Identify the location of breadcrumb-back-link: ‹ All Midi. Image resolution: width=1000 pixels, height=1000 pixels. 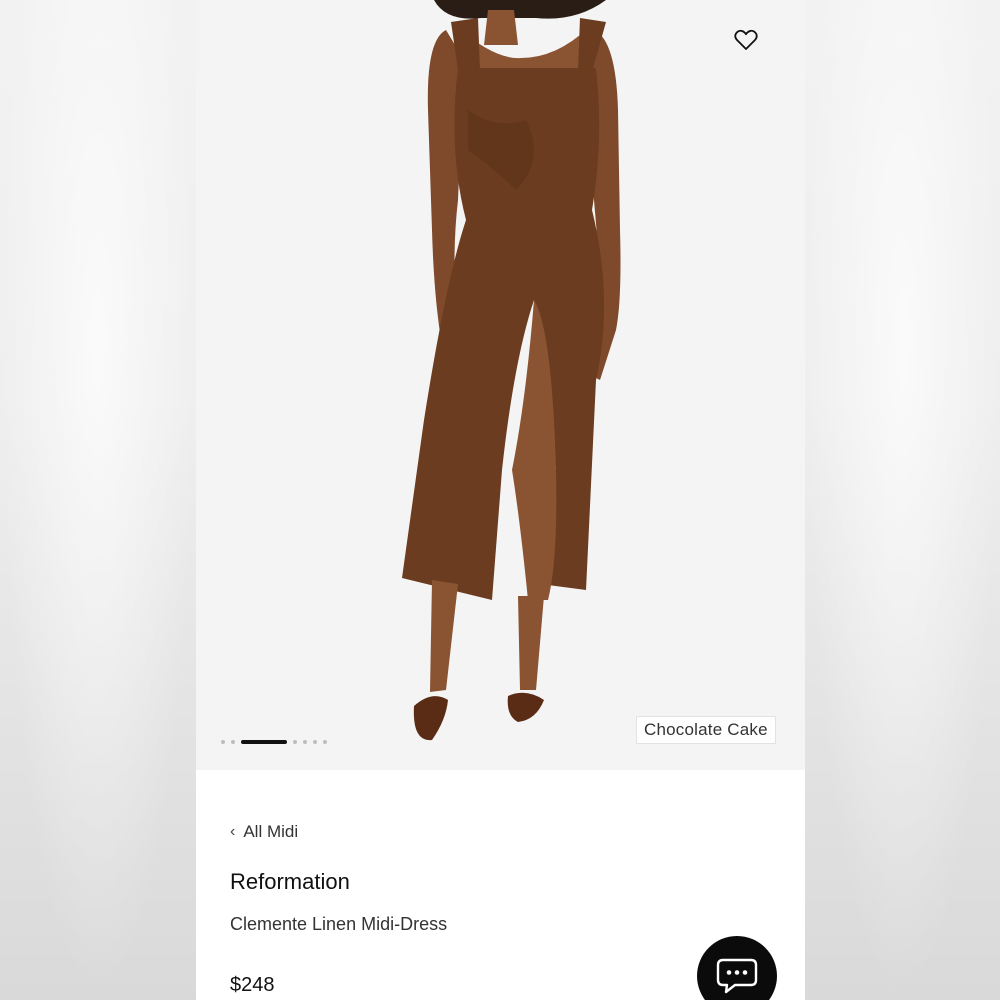
(264, 832).